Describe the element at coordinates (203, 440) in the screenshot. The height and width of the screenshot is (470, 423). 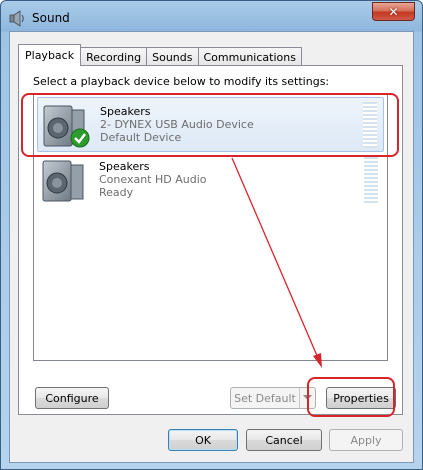
I see `ok-button: OK` at that location.